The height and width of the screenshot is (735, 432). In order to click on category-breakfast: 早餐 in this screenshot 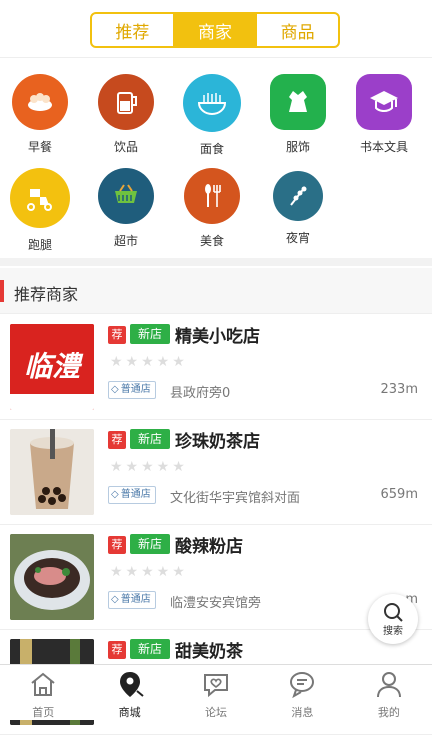, I will do `click(40, 114)`.